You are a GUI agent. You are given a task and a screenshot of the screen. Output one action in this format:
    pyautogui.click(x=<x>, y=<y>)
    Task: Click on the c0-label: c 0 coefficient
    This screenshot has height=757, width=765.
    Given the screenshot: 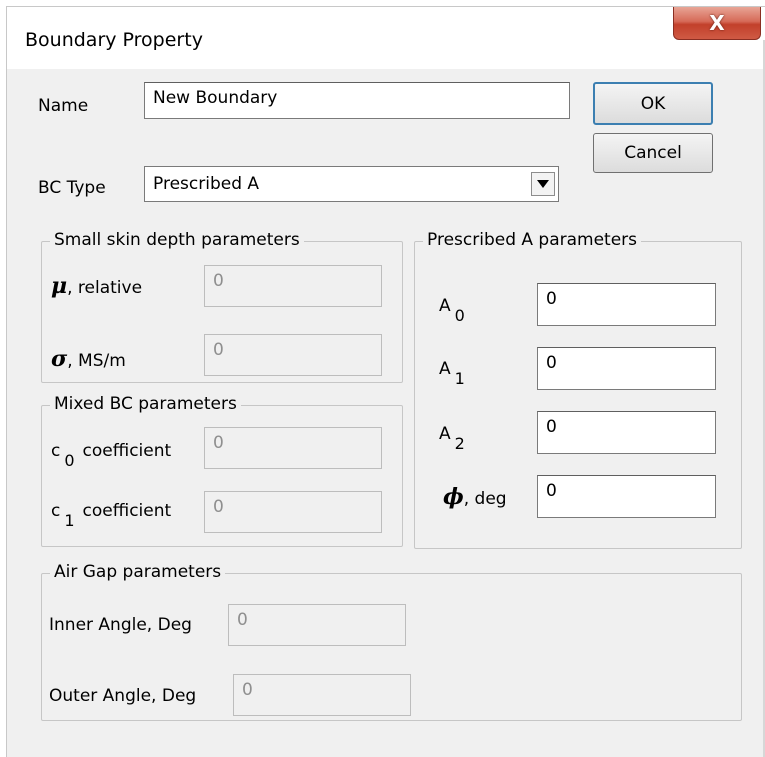 What is the action you would take?
    pyautogui.click(x=111, y=455)
    